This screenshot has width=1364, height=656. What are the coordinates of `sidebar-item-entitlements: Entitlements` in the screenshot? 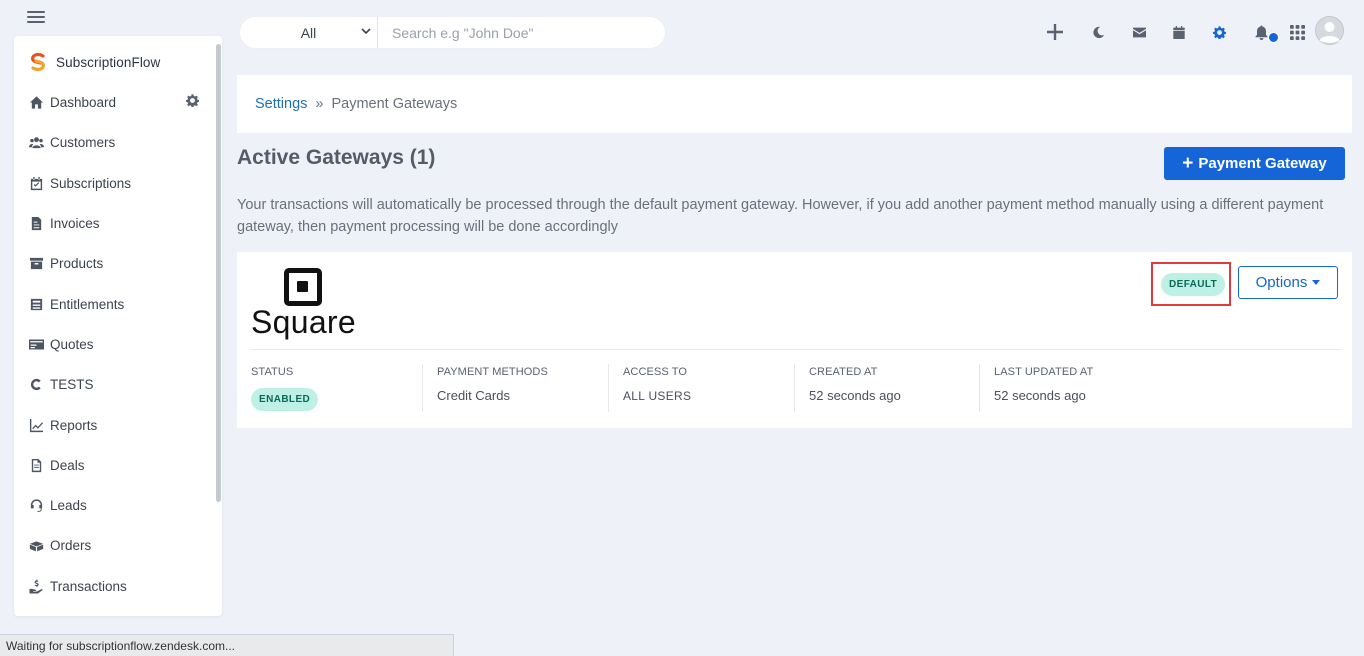 It's located at (76, 304).